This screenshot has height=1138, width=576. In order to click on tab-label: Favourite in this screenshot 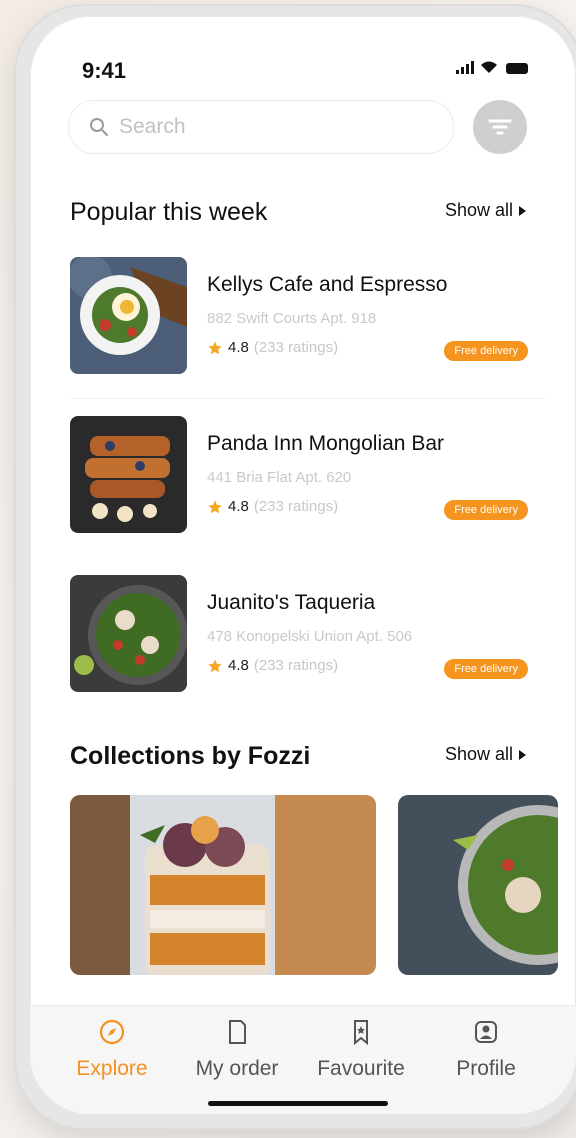, I will do `click(361, 1068)`.